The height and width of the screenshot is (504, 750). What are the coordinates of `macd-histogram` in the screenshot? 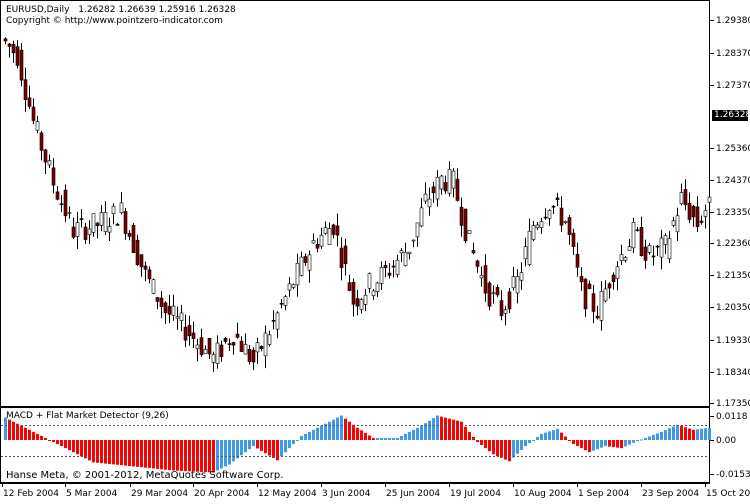 It's located at (357, 444).